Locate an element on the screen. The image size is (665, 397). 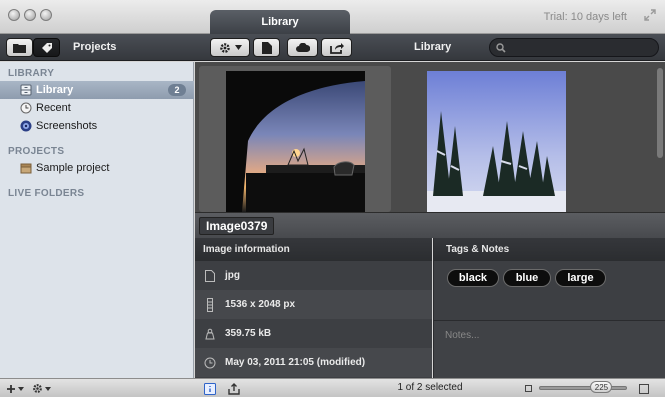
document-icon is located at coordinates (266, 47).